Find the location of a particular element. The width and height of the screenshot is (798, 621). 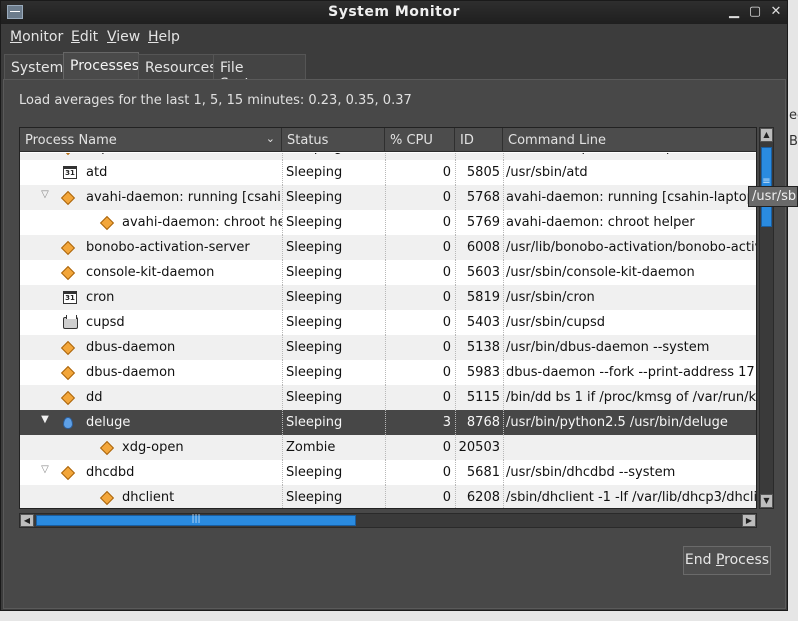

process-name: cron is located at coordinates (100, 297).